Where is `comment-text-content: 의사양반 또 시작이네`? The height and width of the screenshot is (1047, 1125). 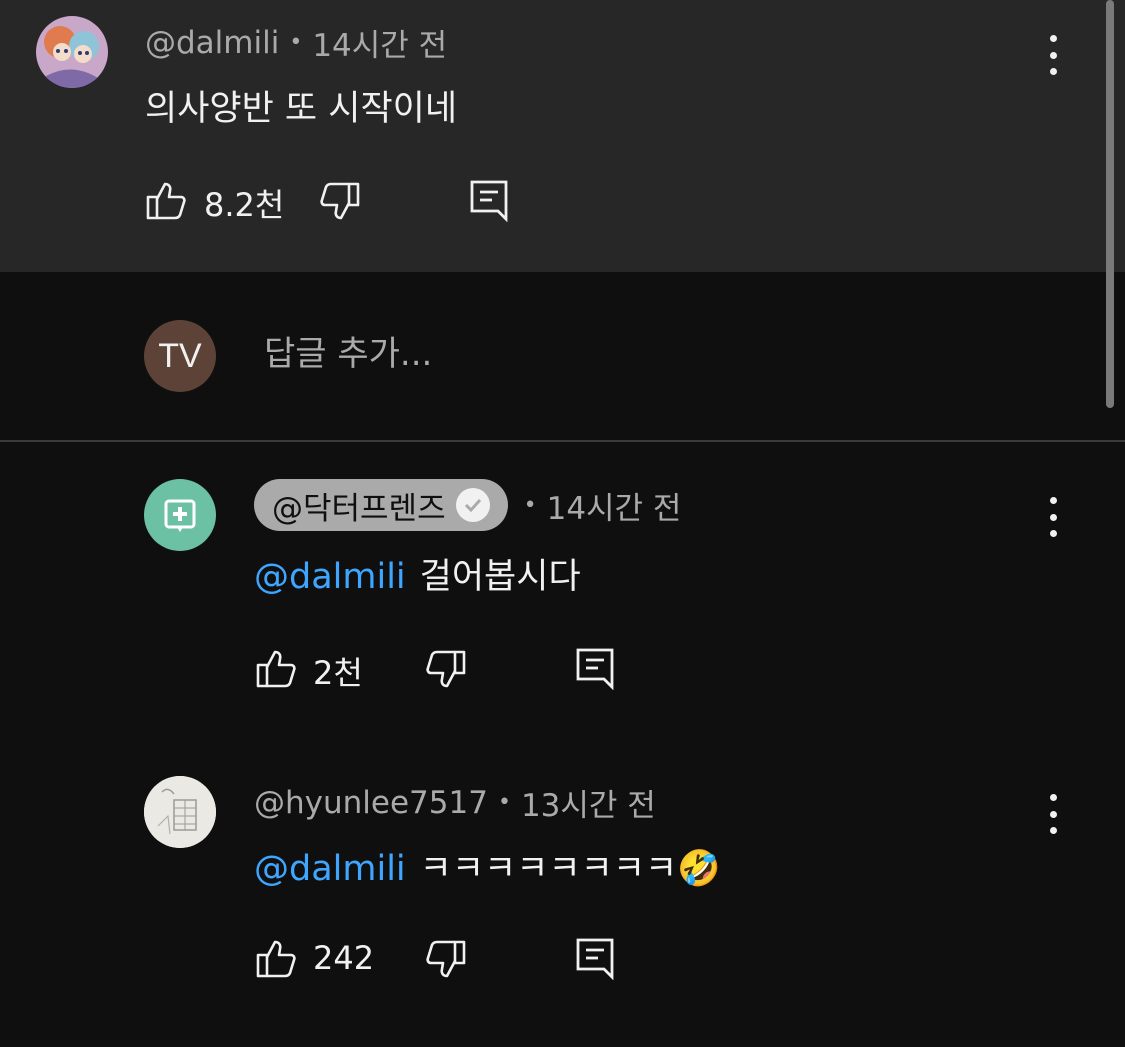 comment-text-content: 의사양반 또 시작이네 is located at coordinates (301, 109).